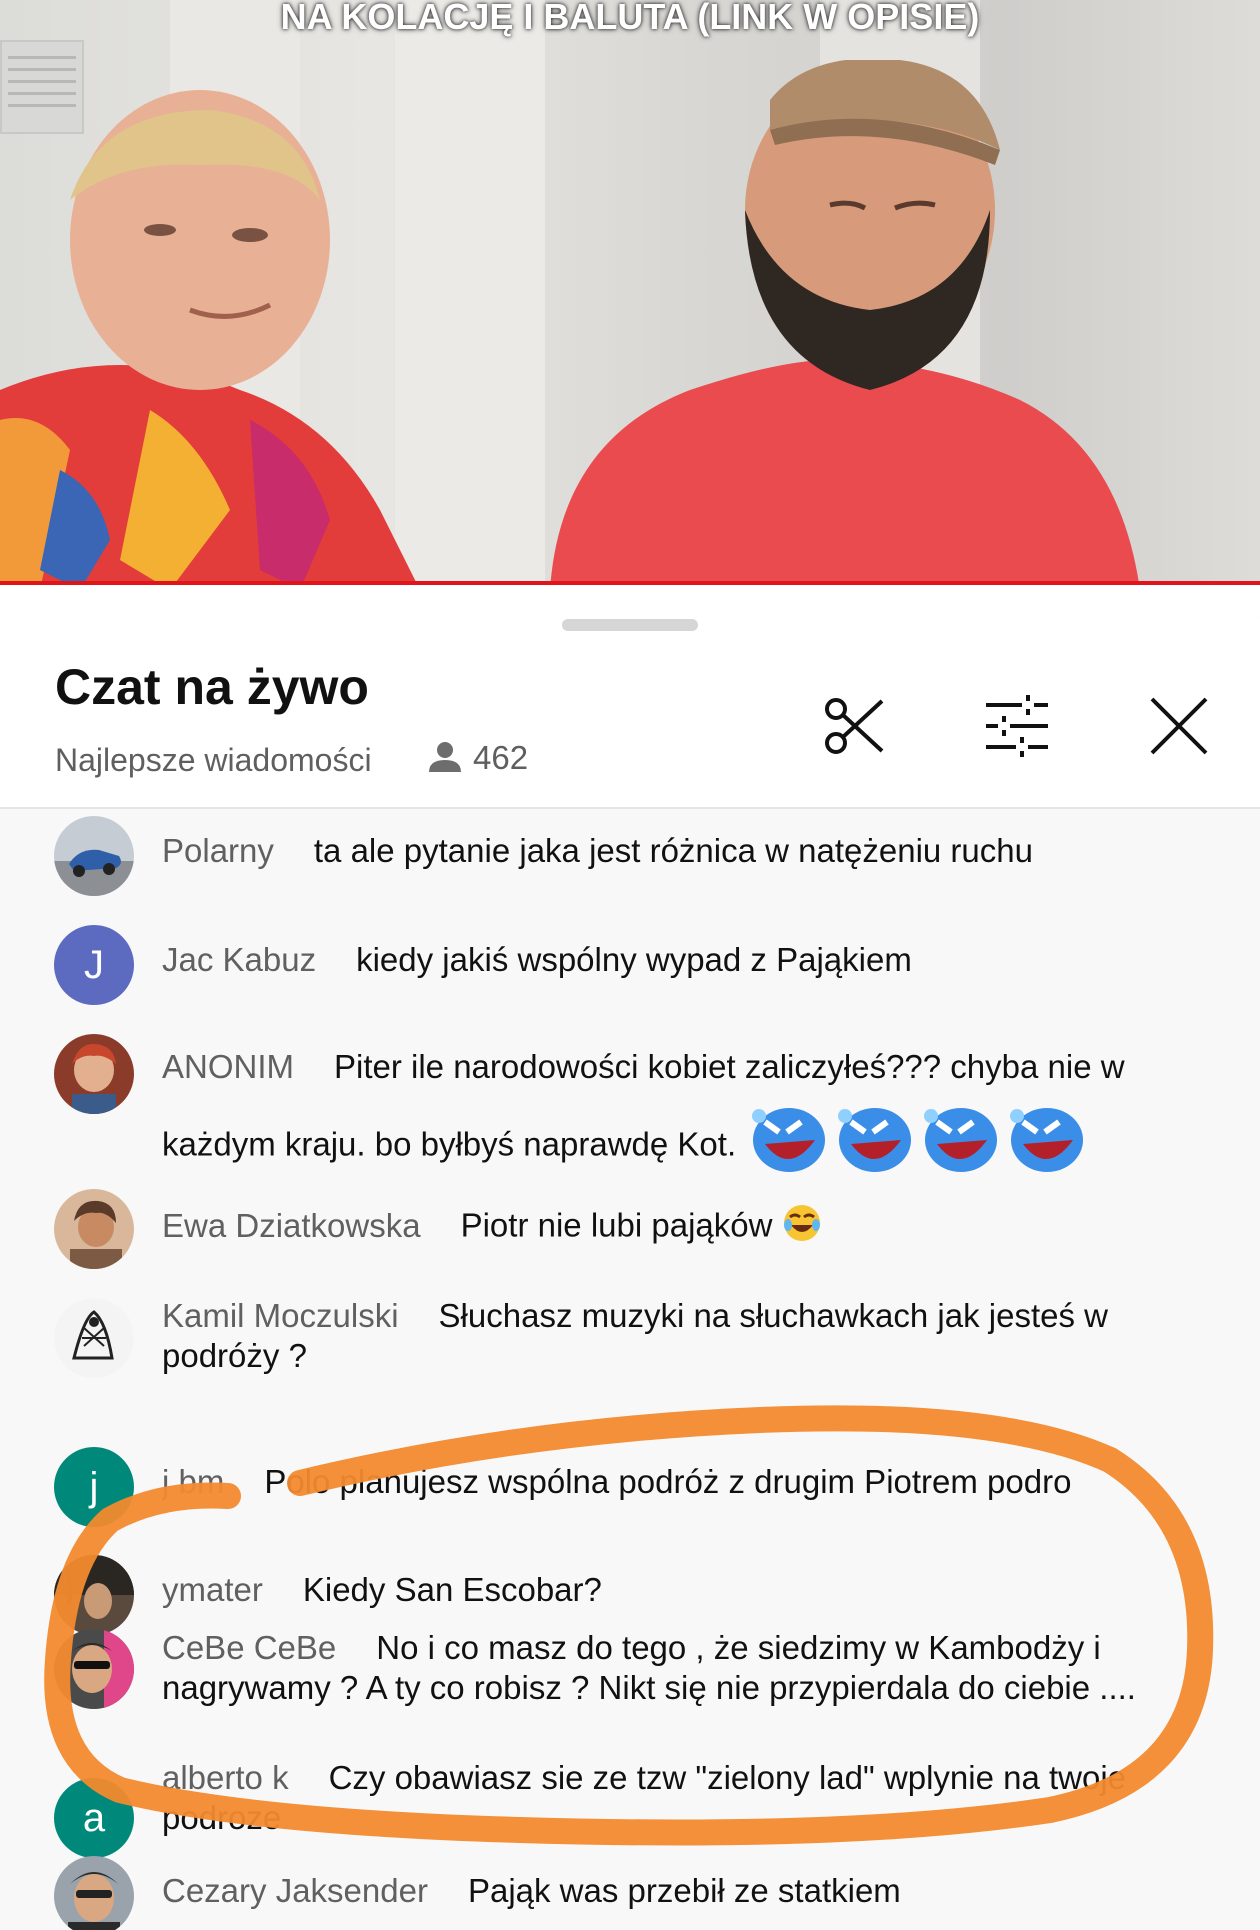 This screenshot has height=1930, width=1260. What do you see at coordinates (684, 1890) in the screenshot?
I see `message-text: Pająk was przebił ze statkiem` at bounding box center [684, 1890].